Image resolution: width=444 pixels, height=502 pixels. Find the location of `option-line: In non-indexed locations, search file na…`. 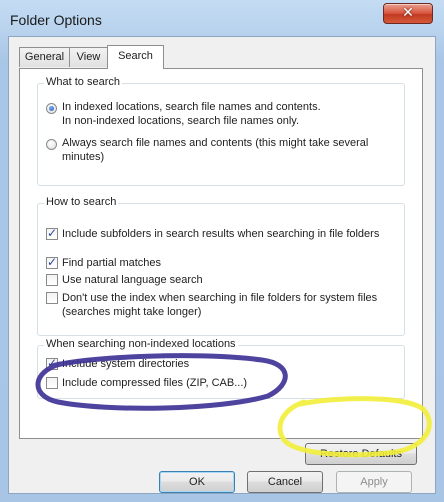

option-line: In non-indexed locations, search file na… is located at coordinates (181, 121).